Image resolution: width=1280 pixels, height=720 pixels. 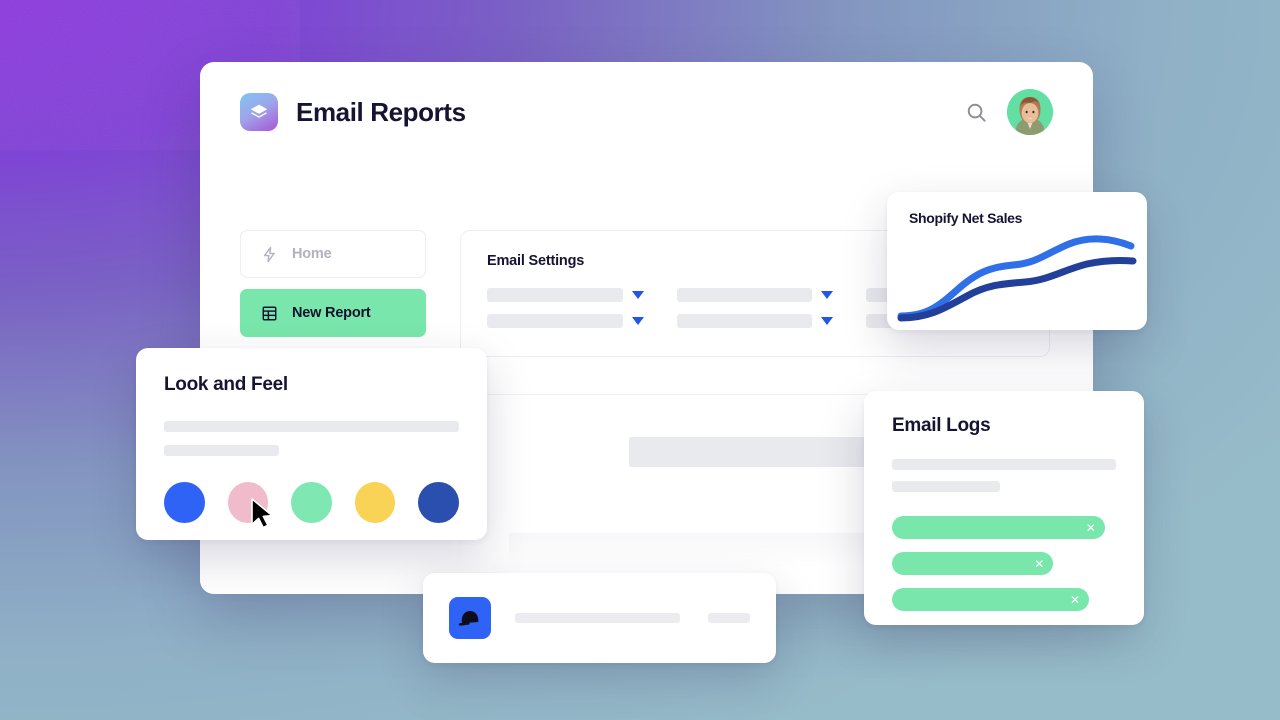 I want to click on look-placeholder-bars, so click(x=311, y=438).